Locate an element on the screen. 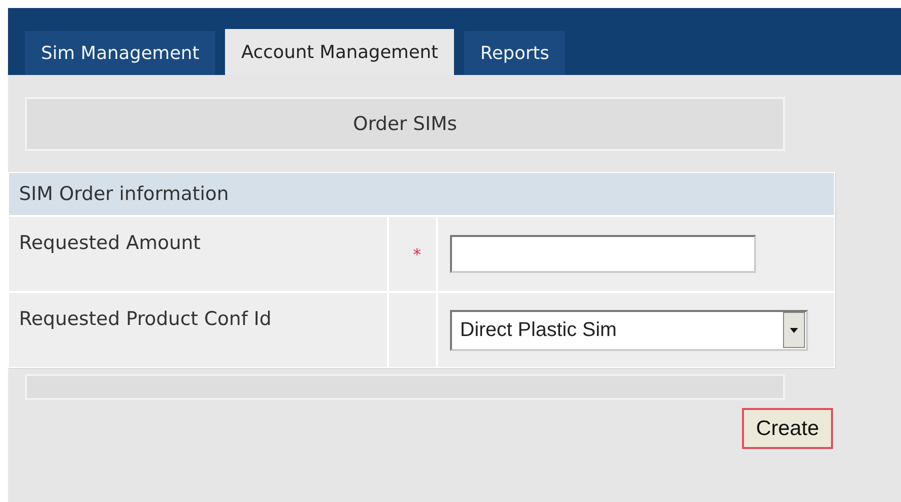  amount-input is located at coordinates (603, 254).